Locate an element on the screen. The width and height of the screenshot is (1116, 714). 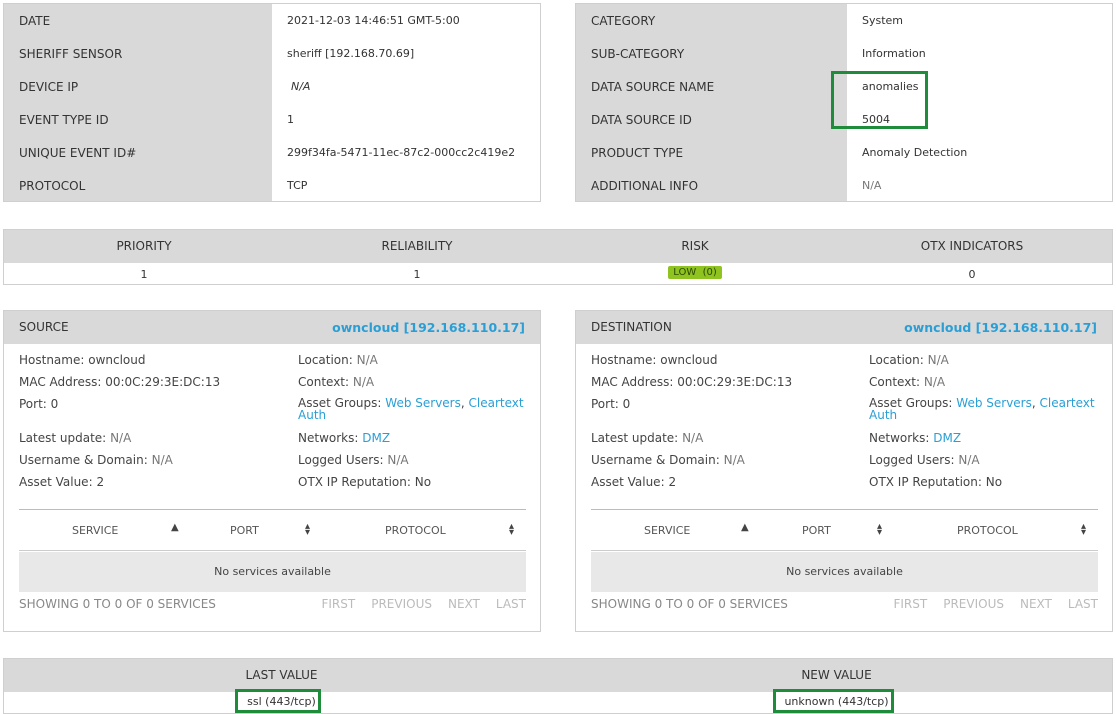
additional-info-label: ADDITIONAL INFO is located at coordinates (645, 185).